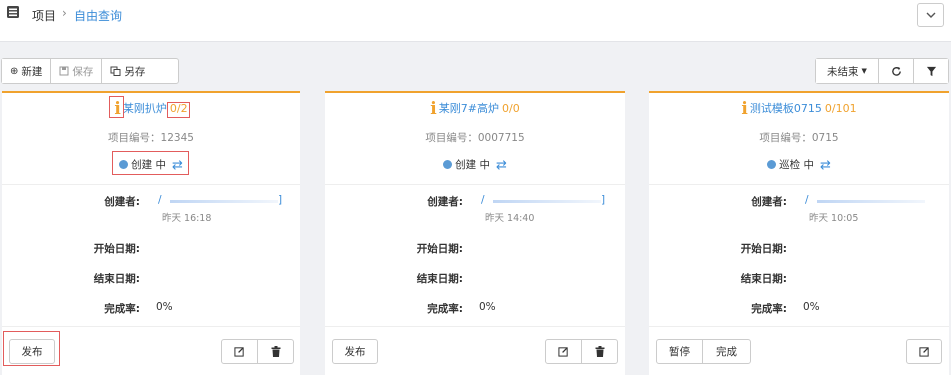  I want to click on filter-button, so click(931, 71).